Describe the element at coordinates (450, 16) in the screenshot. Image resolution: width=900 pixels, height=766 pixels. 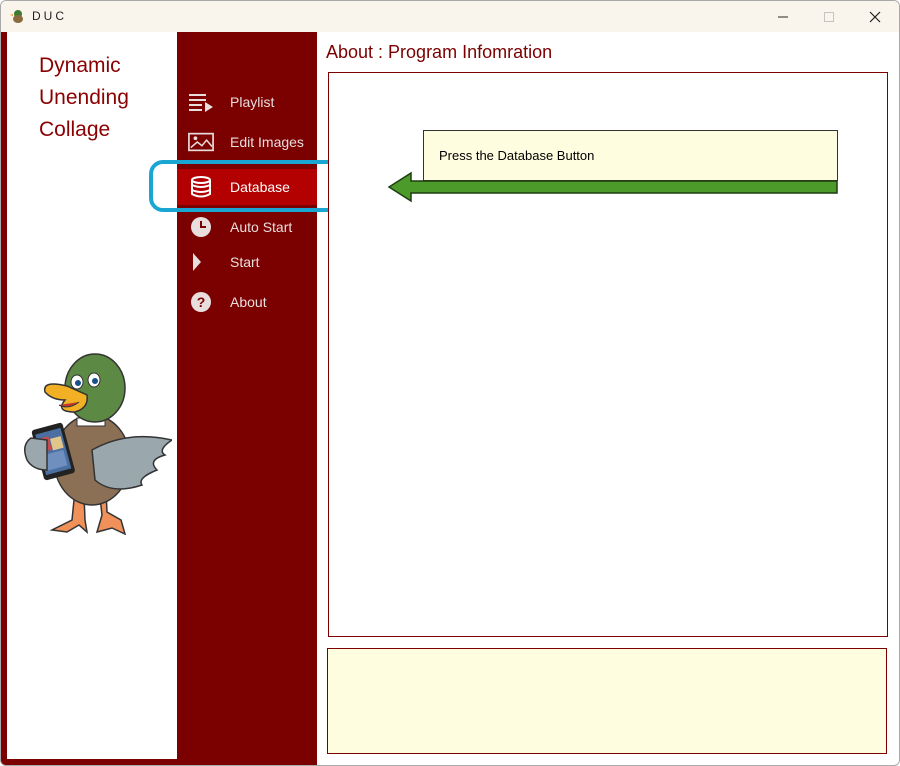
I see `title-bar: DUC` at that location.